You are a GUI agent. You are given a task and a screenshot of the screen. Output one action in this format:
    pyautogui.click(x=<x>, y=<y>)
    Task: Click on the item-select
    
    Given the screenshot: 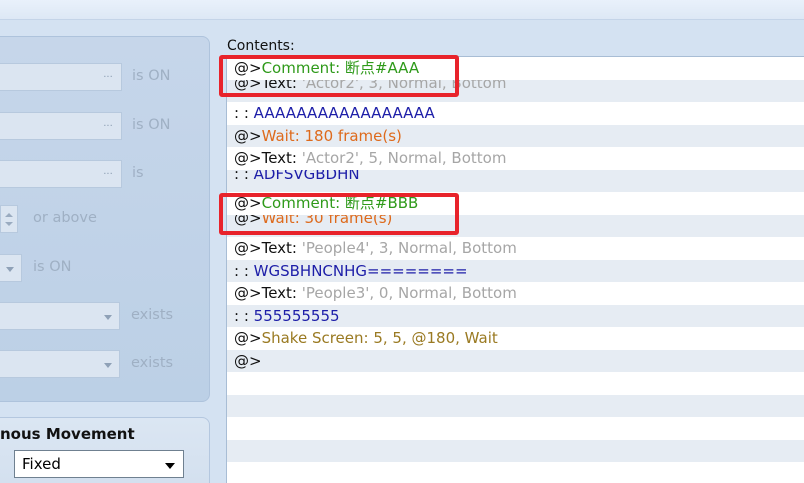 What is the action you would take?
    pyautogui.click(x=60, y=316)
    